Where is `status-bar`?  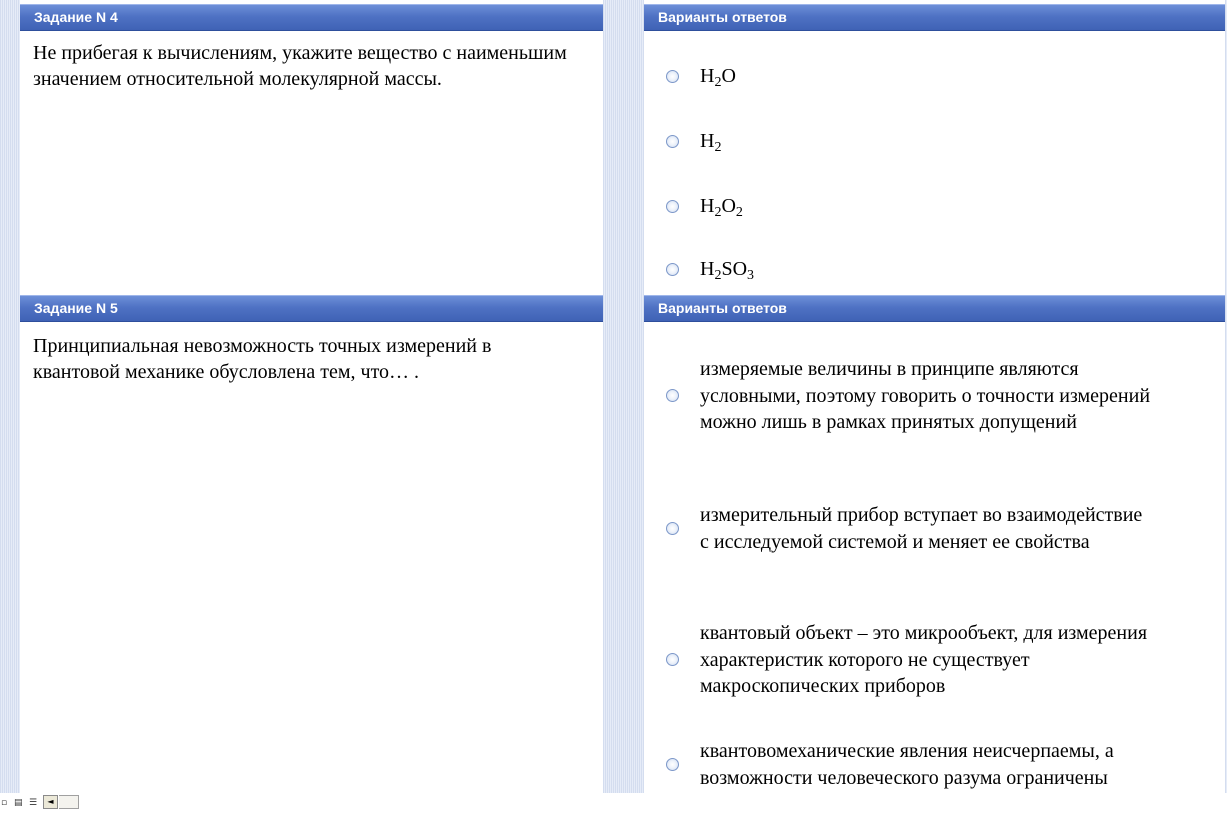 status-bar is located at coordinates (613, 803).